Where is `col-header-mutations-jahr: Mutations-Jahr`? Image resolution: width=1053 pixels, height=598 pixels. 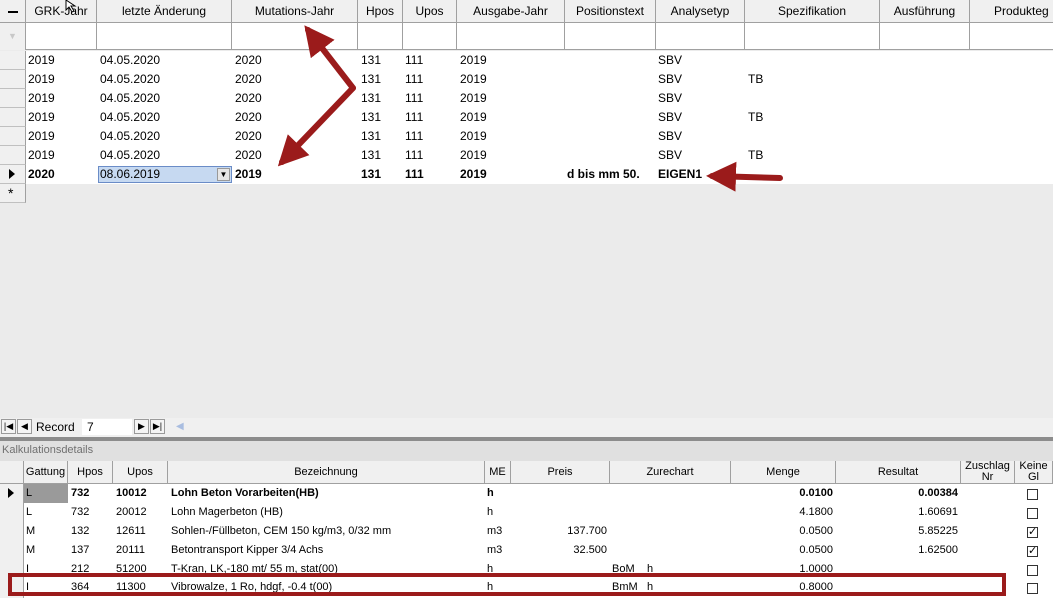 col-header-mutations-jahr: Mutations-Jahr is located at coordinates (295, 11).